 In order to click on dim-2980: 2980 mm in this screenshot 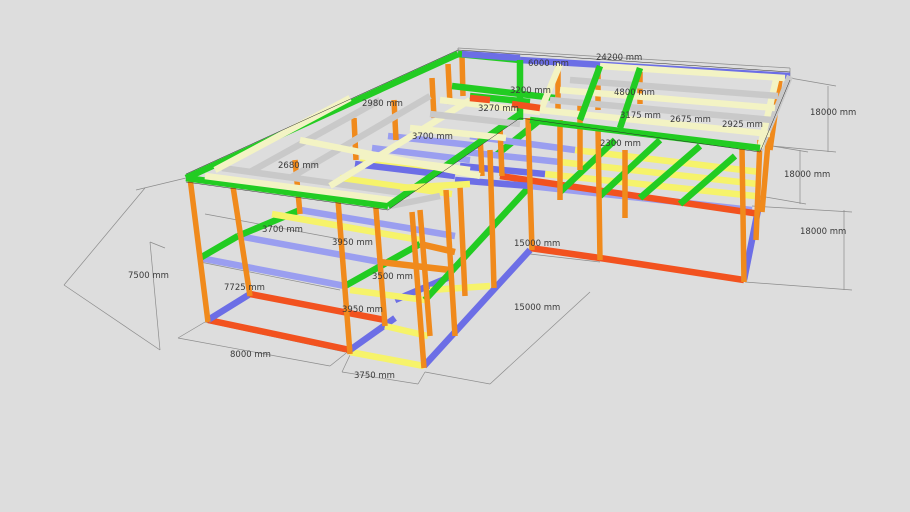, I will do `click(382, 104)`.